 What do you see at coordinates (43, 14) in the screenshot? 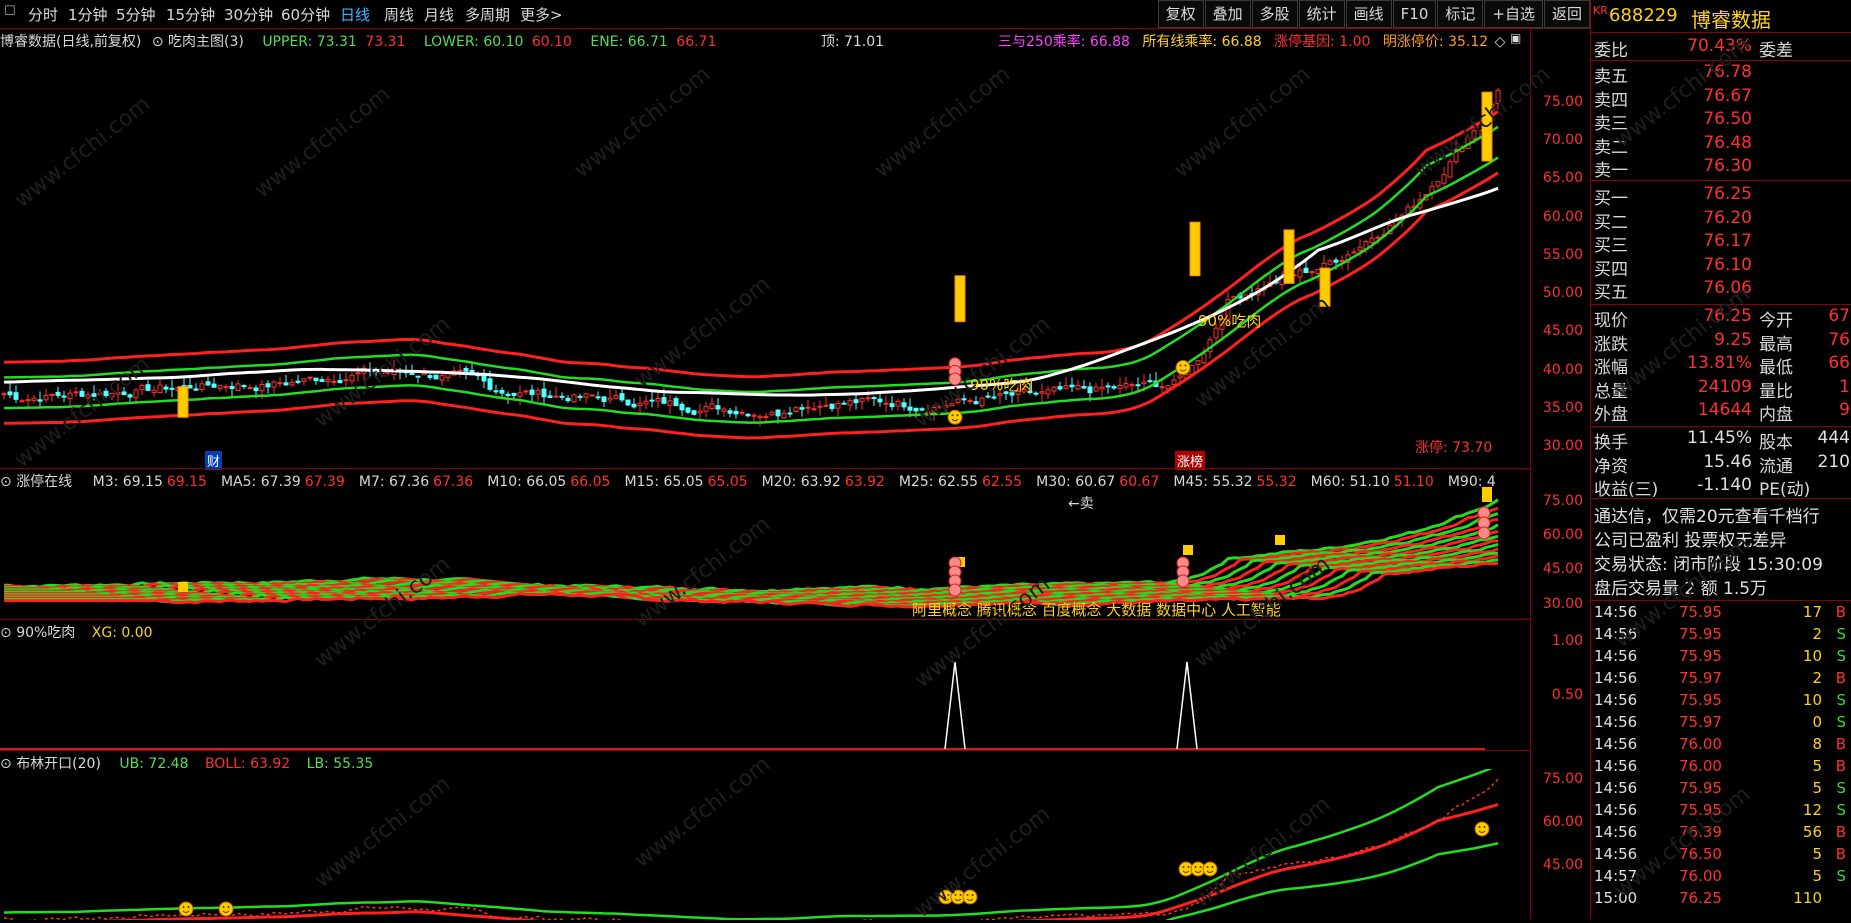
I see `period-tab-0: 分时` at bounding box center [43, 14].